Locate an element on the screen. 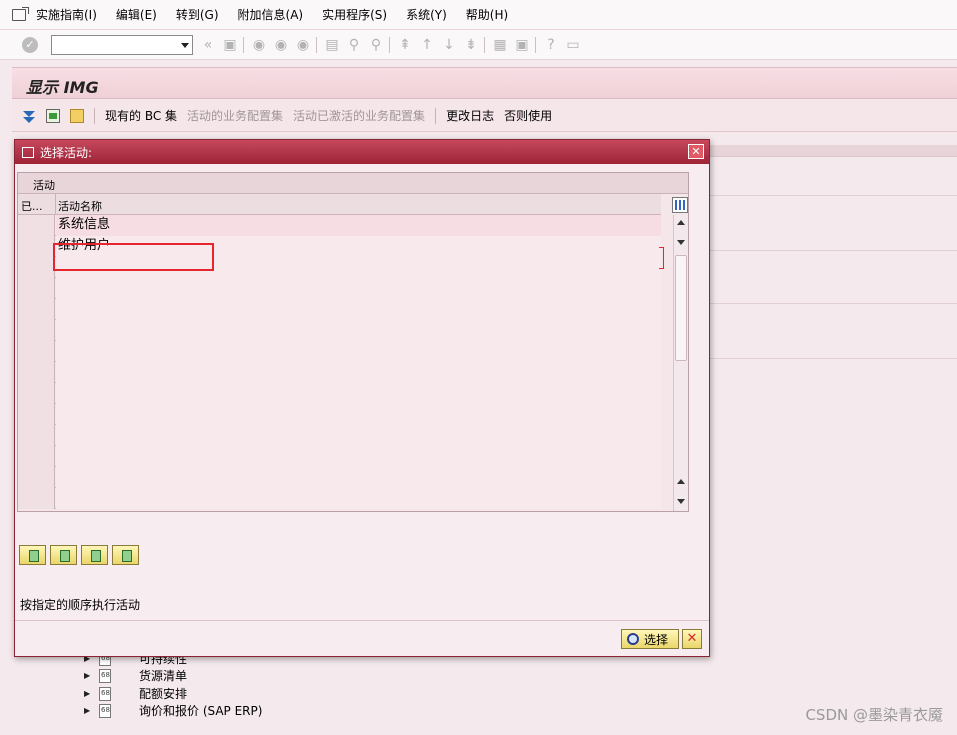 The width and height of the screenshot is (957, 735). activity-bc-sets-button: 活动的业务配置集 is located at coordinates (235, 115).